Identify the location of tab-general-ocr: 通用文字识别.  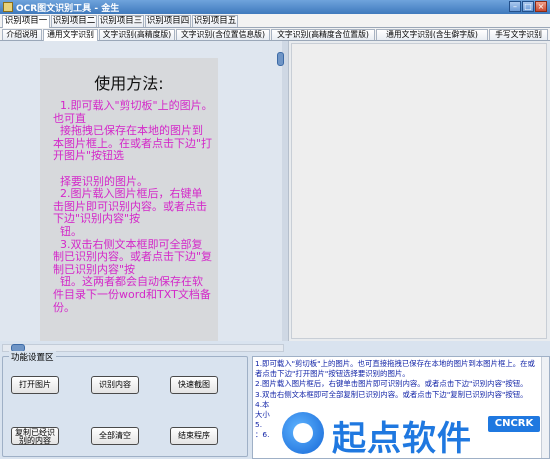
(70, 35).